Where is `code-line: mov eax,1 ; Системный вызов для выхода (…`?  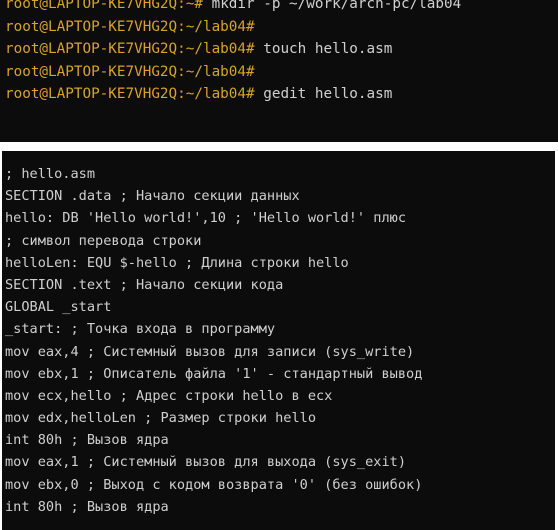
code-line: mov eax,1 ; Системный вызов для выхода (… is located at coordinates (206, 462).